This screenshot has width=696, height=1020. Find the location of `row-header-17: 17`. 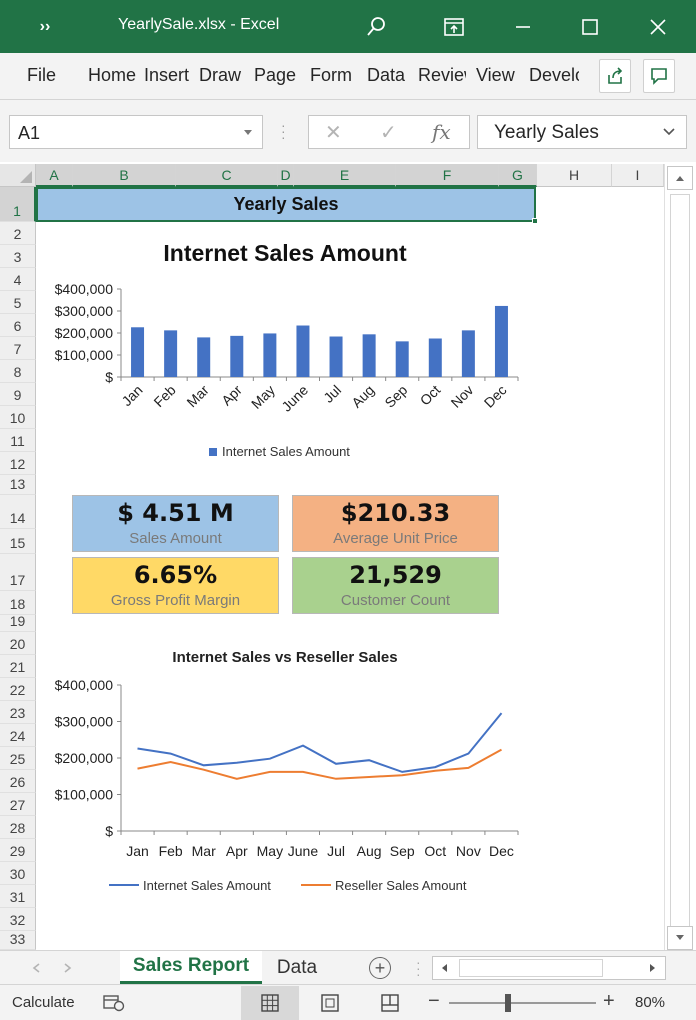

row-header-17: 17 is located at coordinates (18, 572).